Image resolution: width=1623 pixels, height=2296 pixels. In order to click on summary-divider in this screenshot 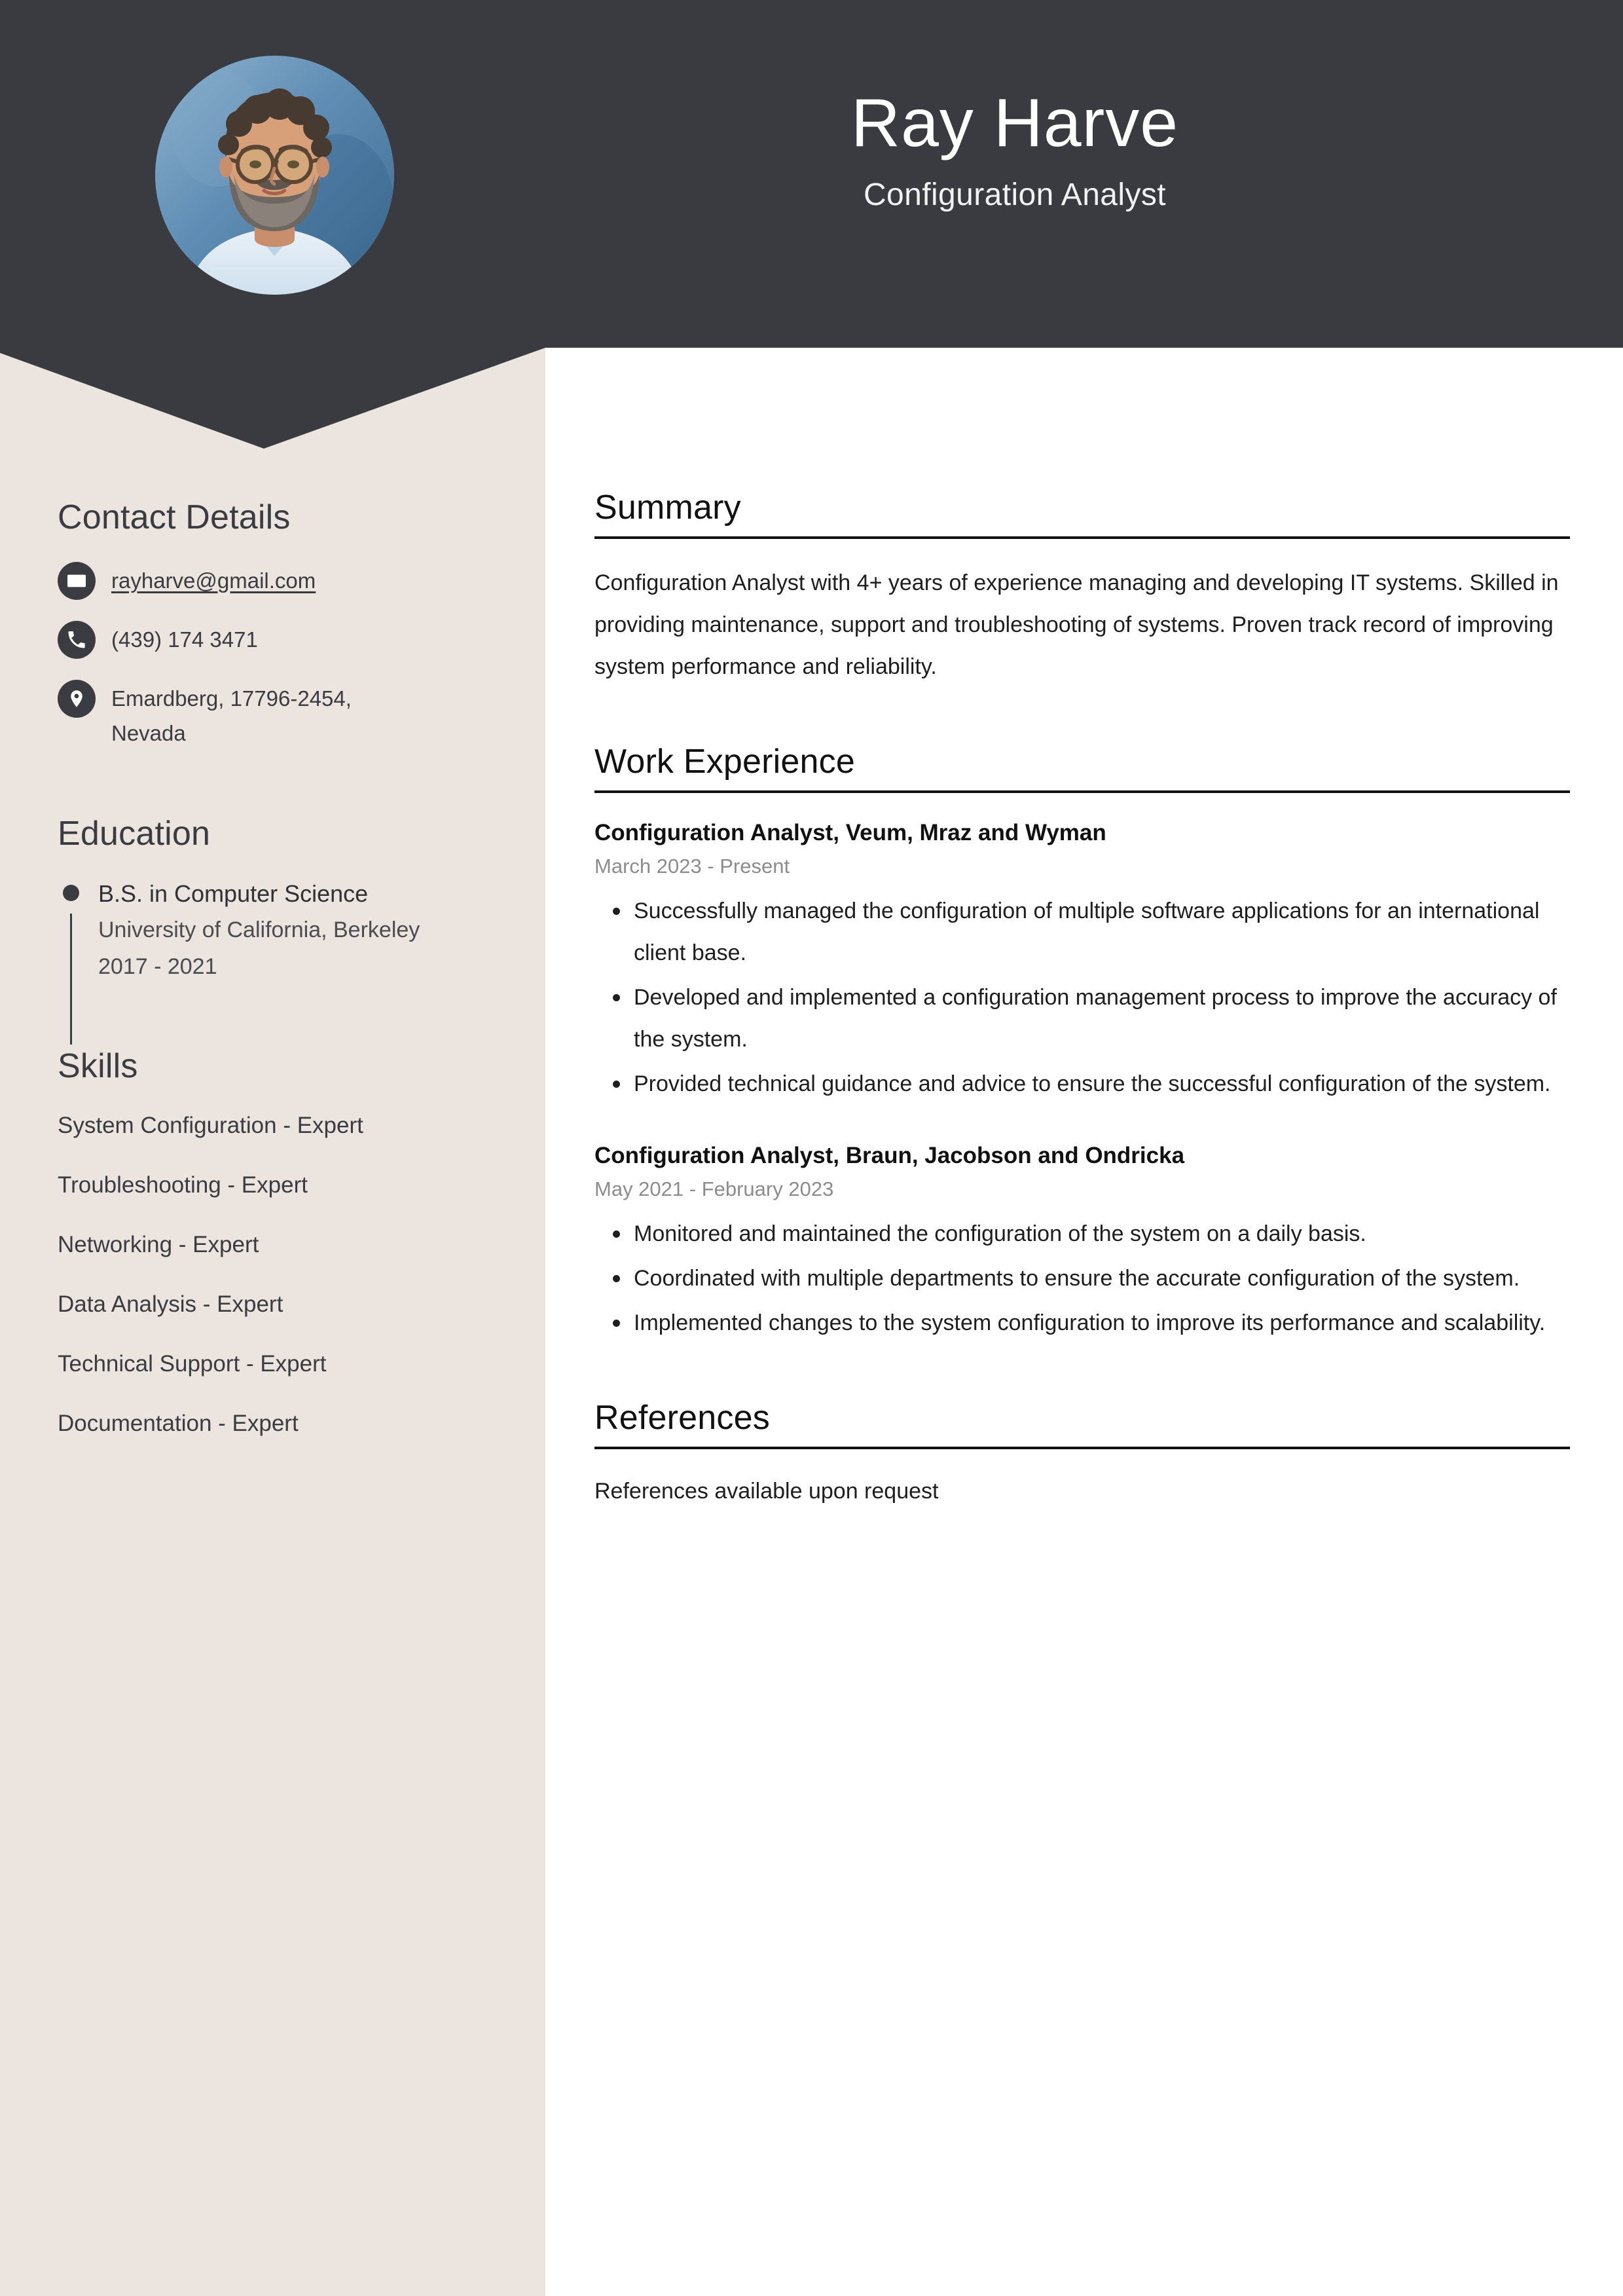, I will do `click(1082, 538)`.